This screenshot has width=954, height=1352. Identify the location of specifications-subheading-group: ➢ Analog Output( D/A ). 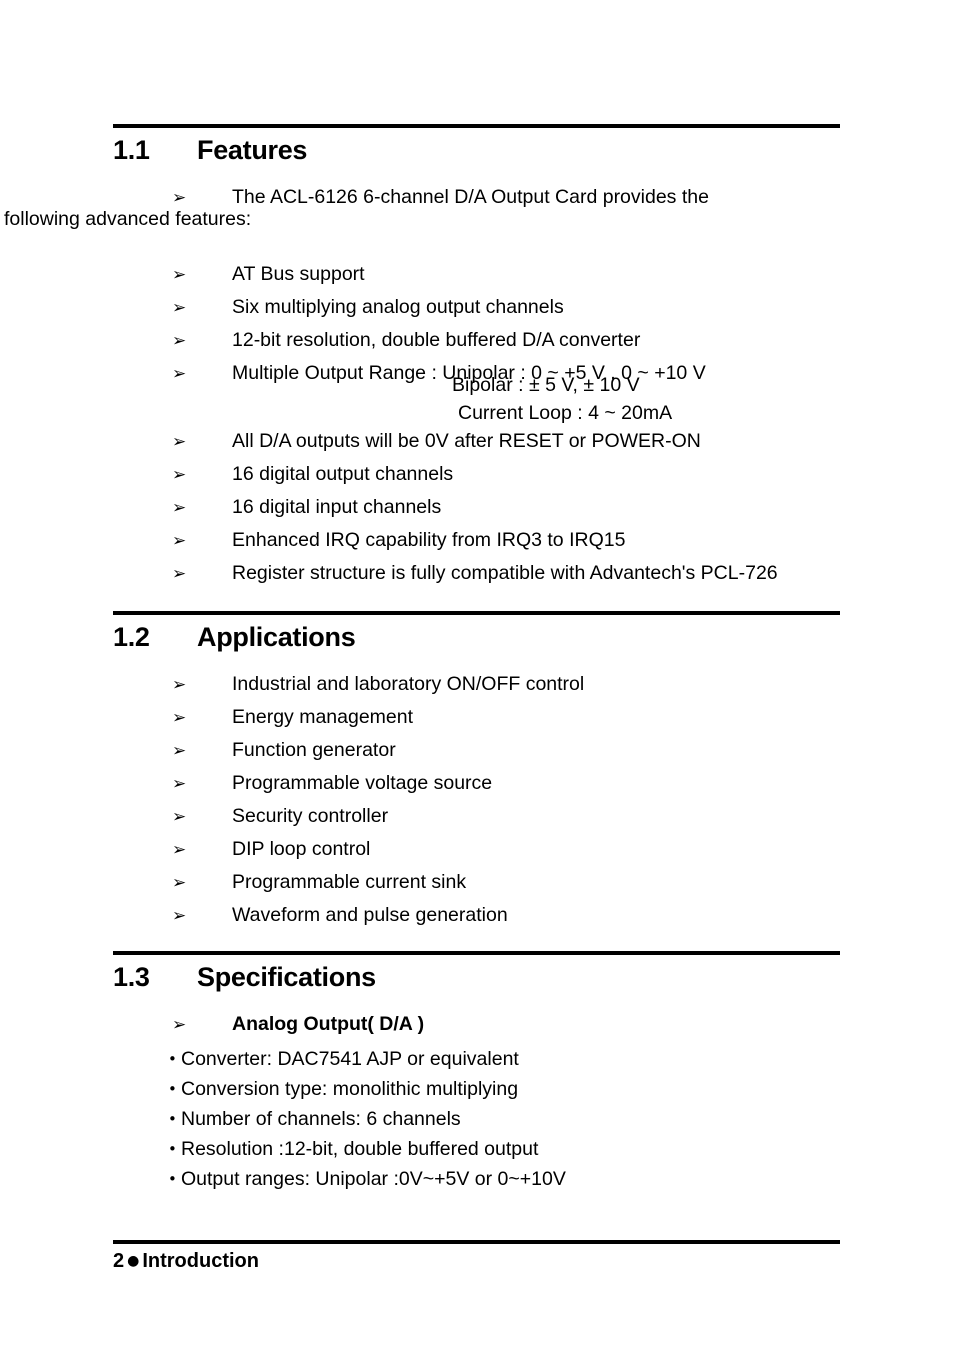
(477, 1024).